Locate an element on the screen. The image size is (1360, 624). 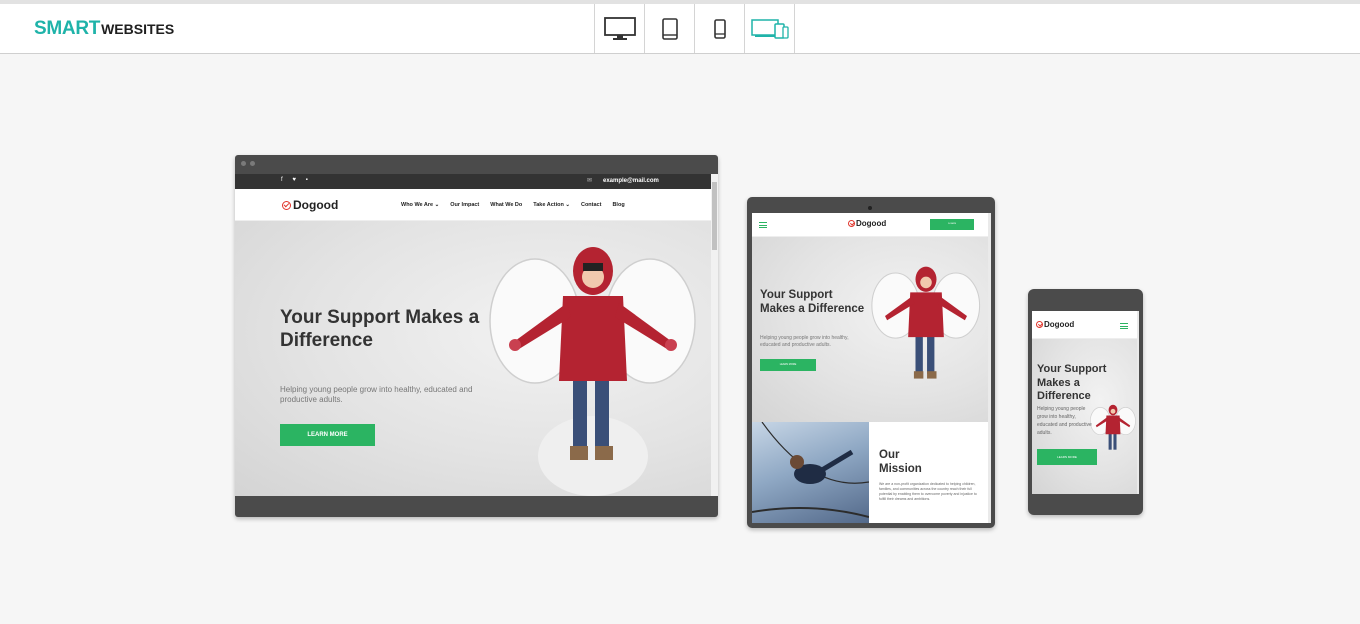
social-icons: f ♥ ▪ is located at coordinates (296, 180).